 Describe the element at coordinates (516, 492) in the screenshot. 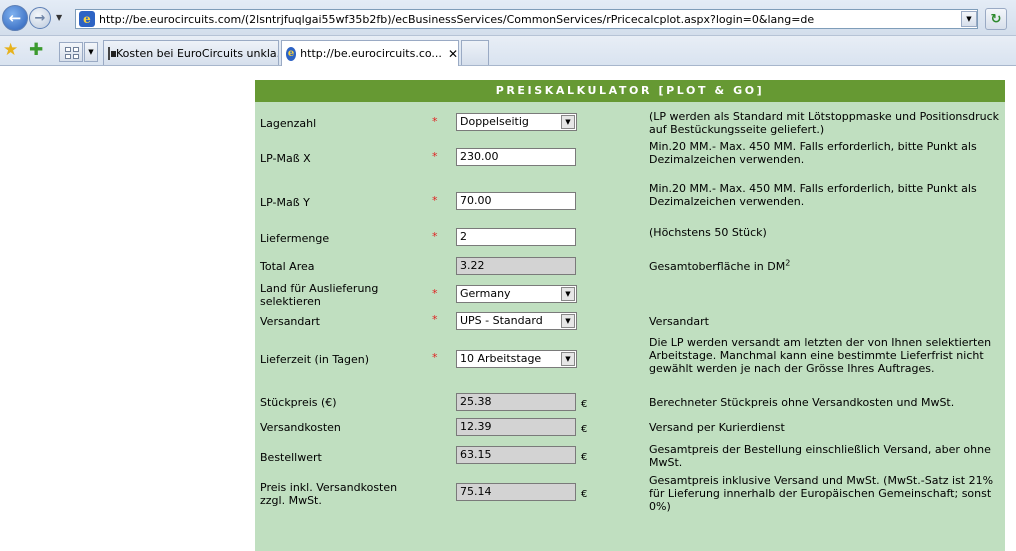

I see `preis-inkl-value: 75.14` at that location.